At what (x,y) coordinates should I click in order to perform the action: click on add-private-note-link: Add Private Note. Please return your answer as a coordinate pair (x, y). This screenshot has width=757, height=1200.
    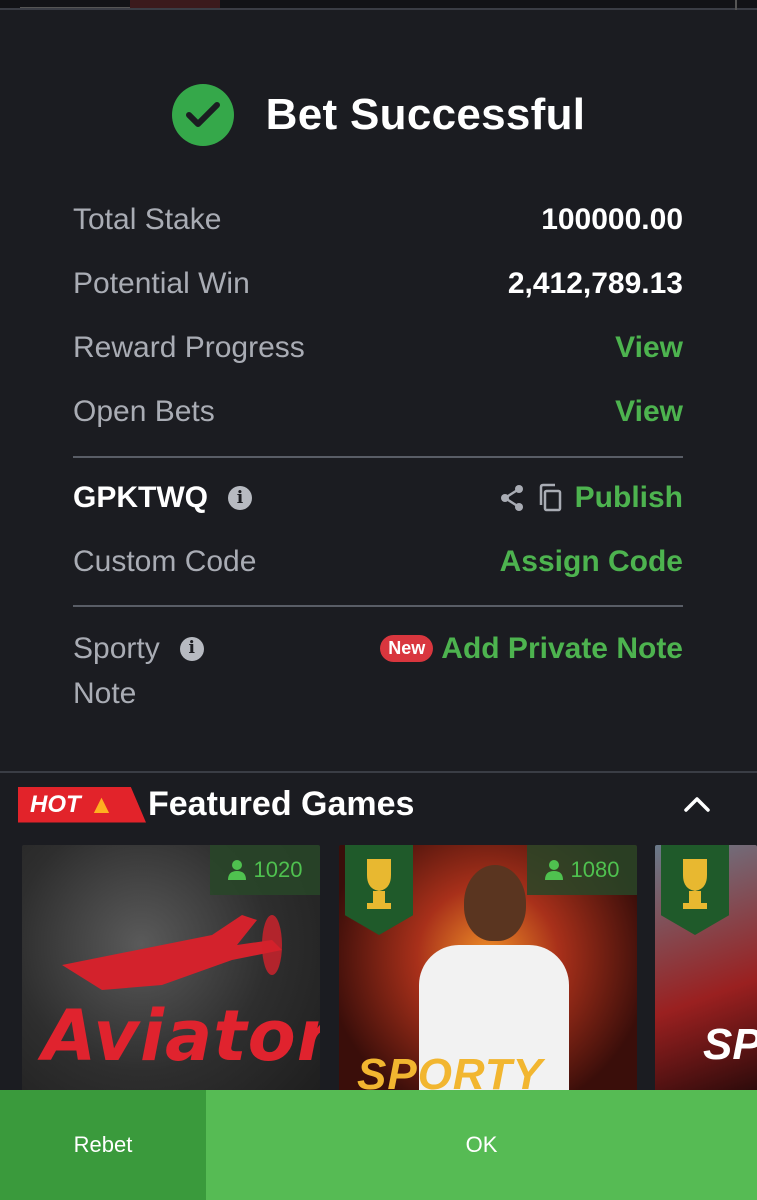
    Looking at the image, I should click on (562, 649).